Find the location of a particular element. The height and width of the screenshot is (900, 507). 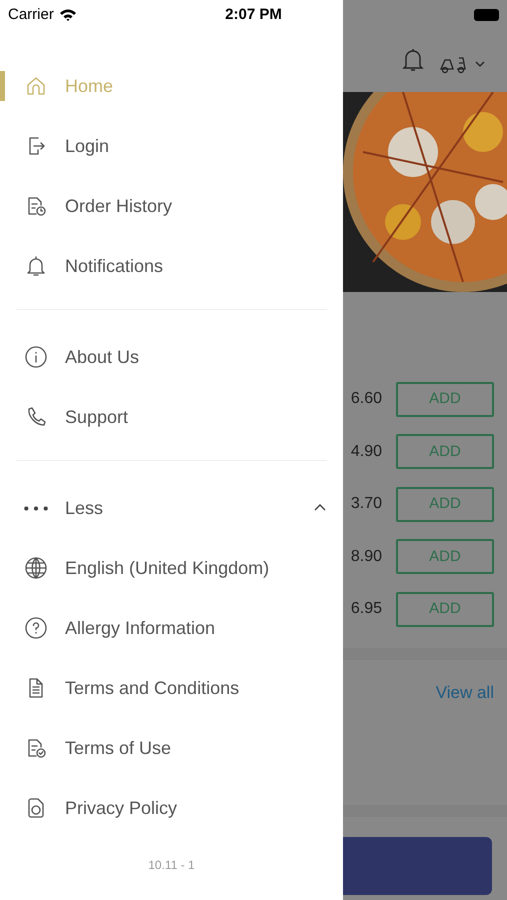

menu-item: English (United Kingdom) is located at coordinates (171, 568).